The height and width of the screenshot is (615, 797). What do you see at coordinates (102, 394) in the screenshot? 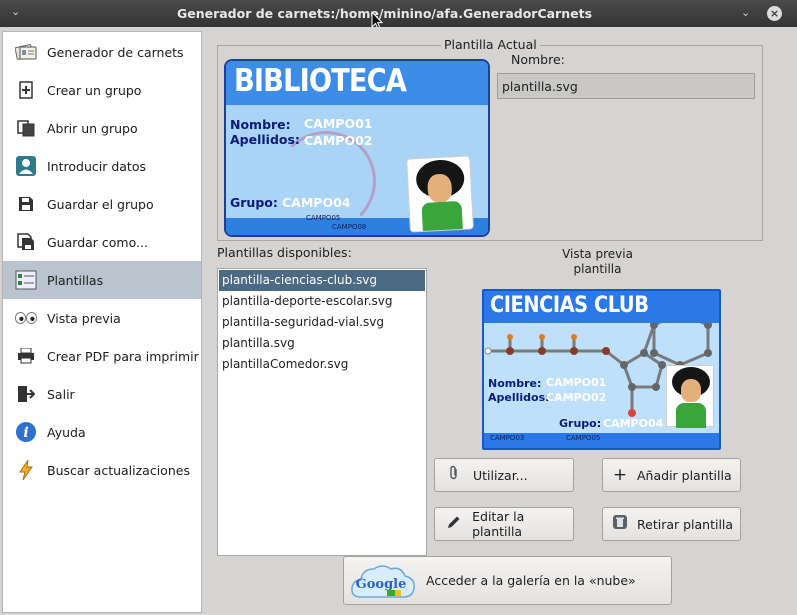
I see `sidebar-item-salir: Salir` at bounding box center [102, 394].